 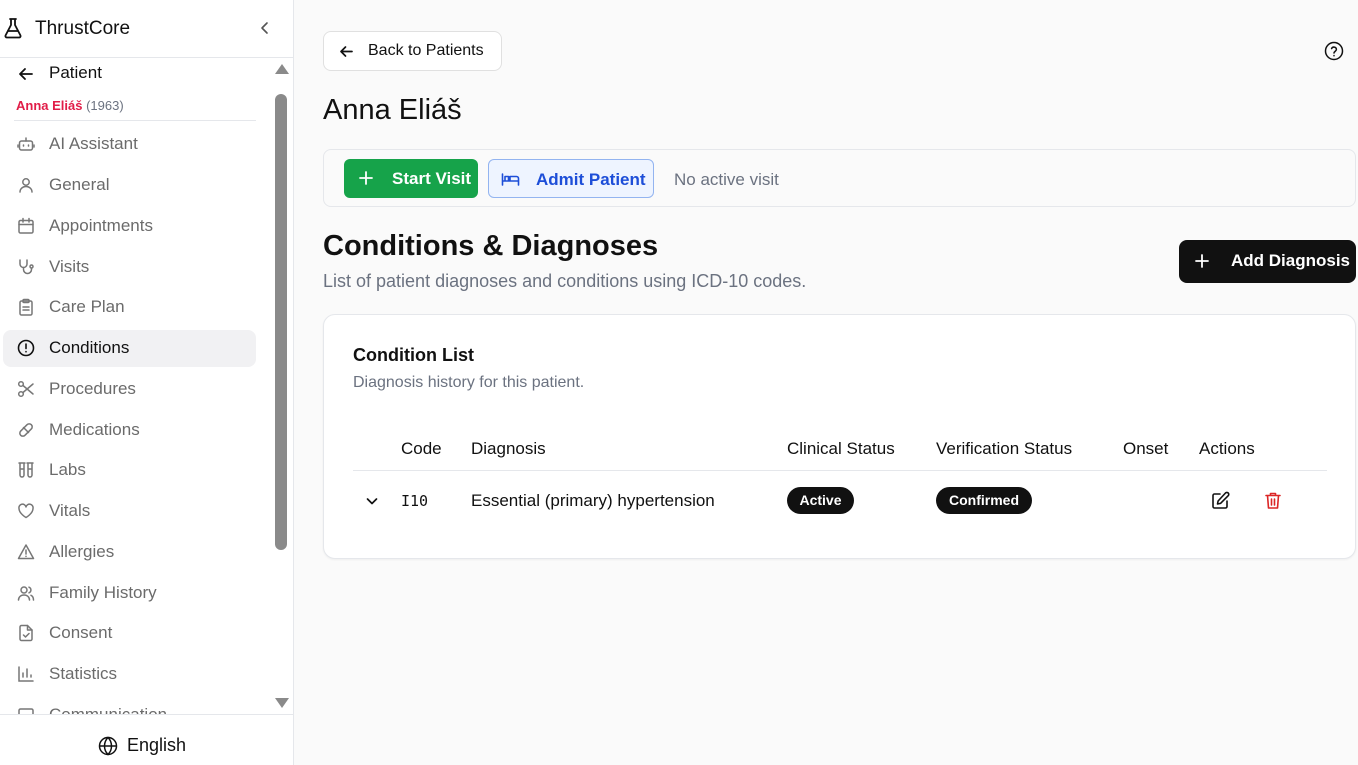 I want to click on sidebar-item-label: Visits, so click(x=69, y=266).